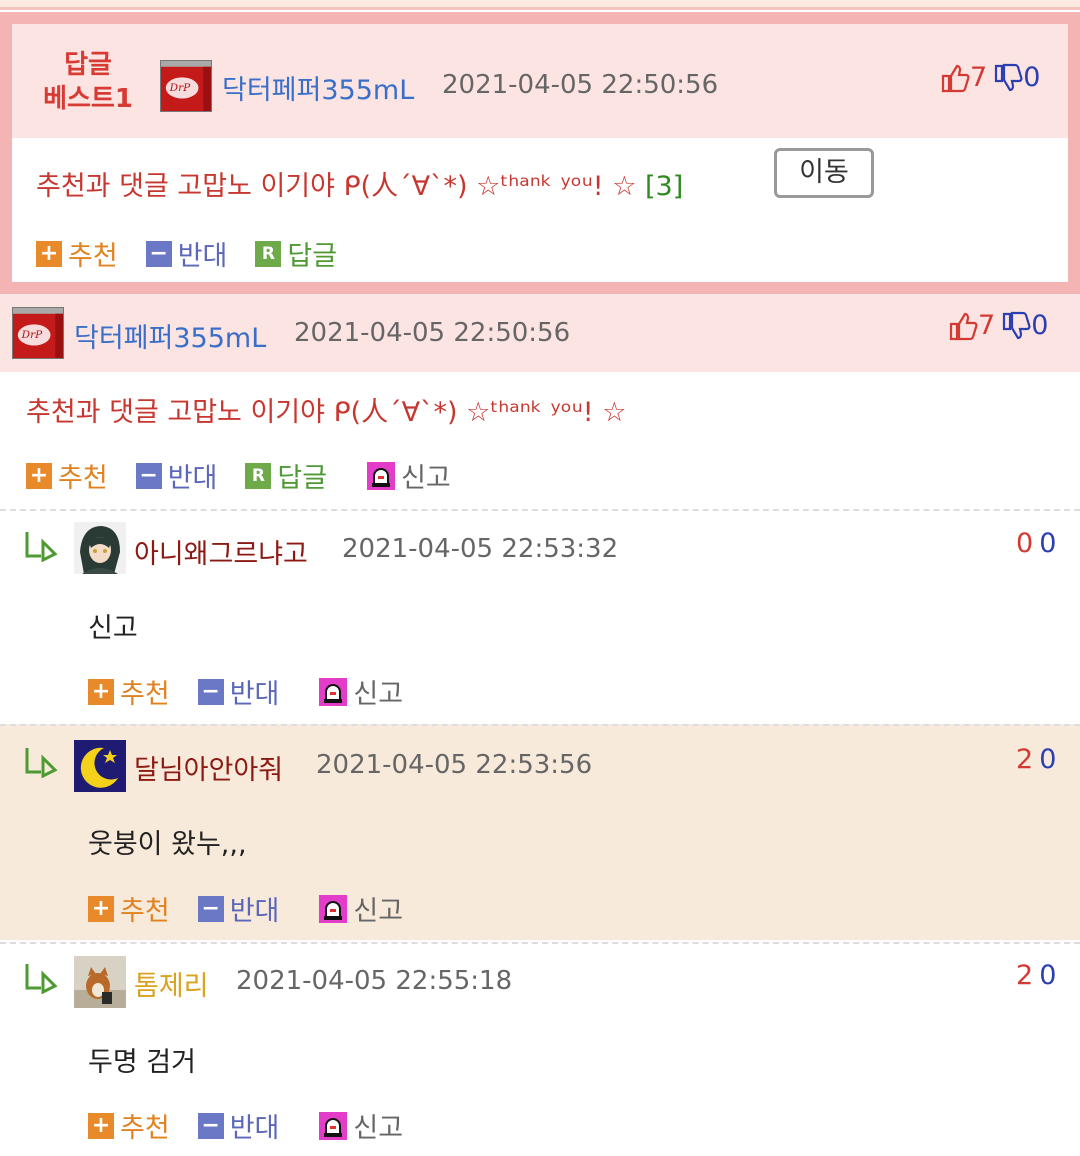 This screenshot has height=1156, width=1080. I want to click on comment-actions: + 추천 − 반대 R 답글 신고, so click(252, 475).